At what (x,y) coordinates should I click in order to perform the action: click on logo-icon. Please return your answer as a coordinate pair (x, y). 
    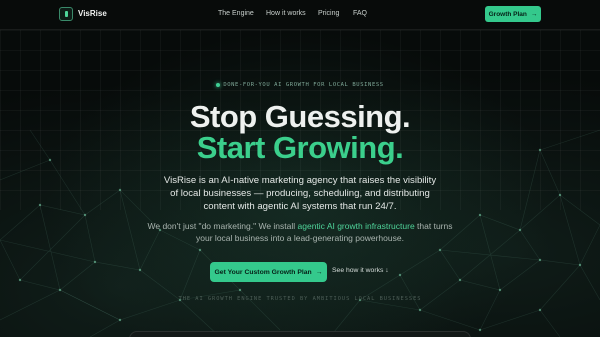
    Looking at the image, I should click on (66, 14).